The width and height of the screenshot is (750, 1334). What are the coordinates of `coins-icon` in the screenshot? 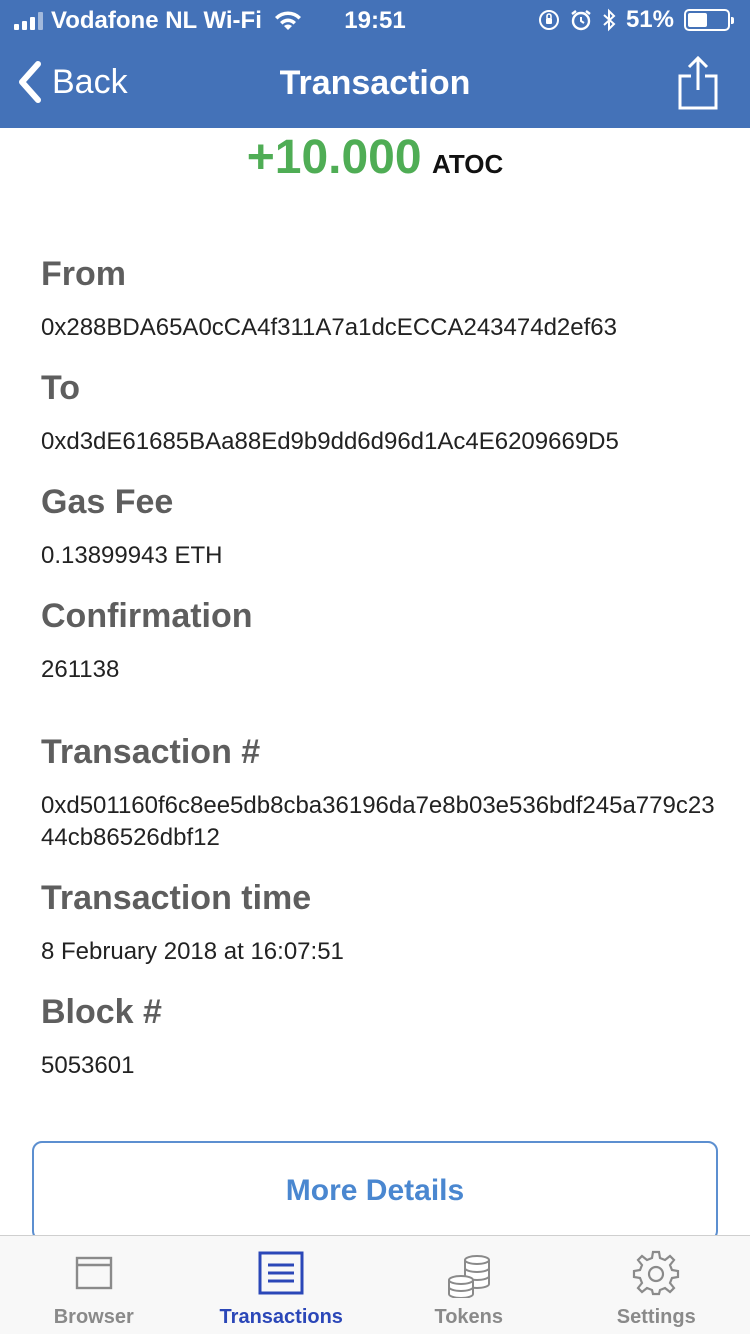 It's located at (468, 1276).